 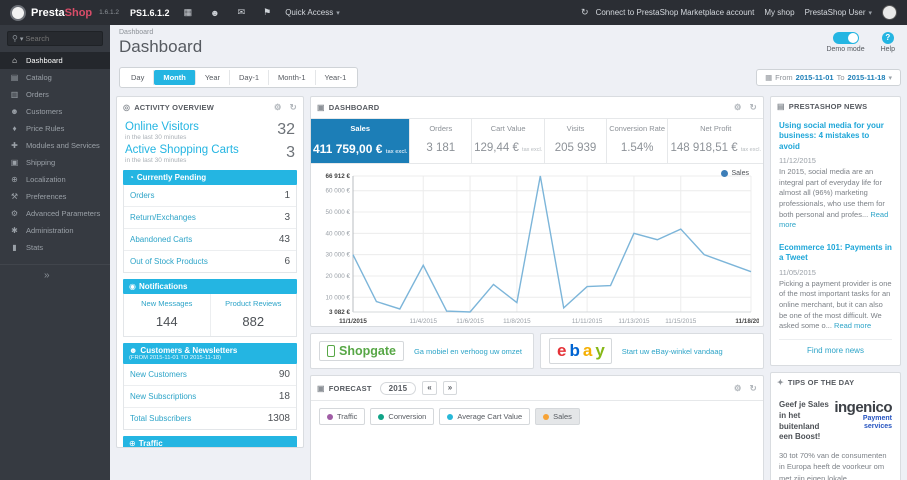 I want to click on metric-tab: Orders 3 181, so click(x=441, y=141).